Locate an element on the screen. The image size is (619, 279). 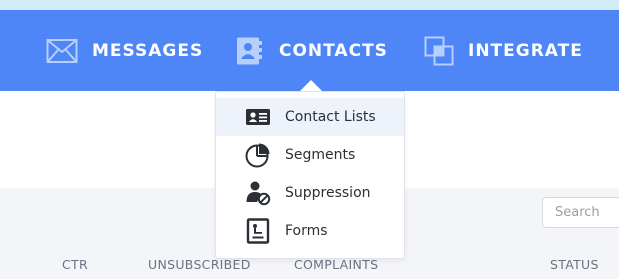
address-book-icon is located at coordinates (250, 51).